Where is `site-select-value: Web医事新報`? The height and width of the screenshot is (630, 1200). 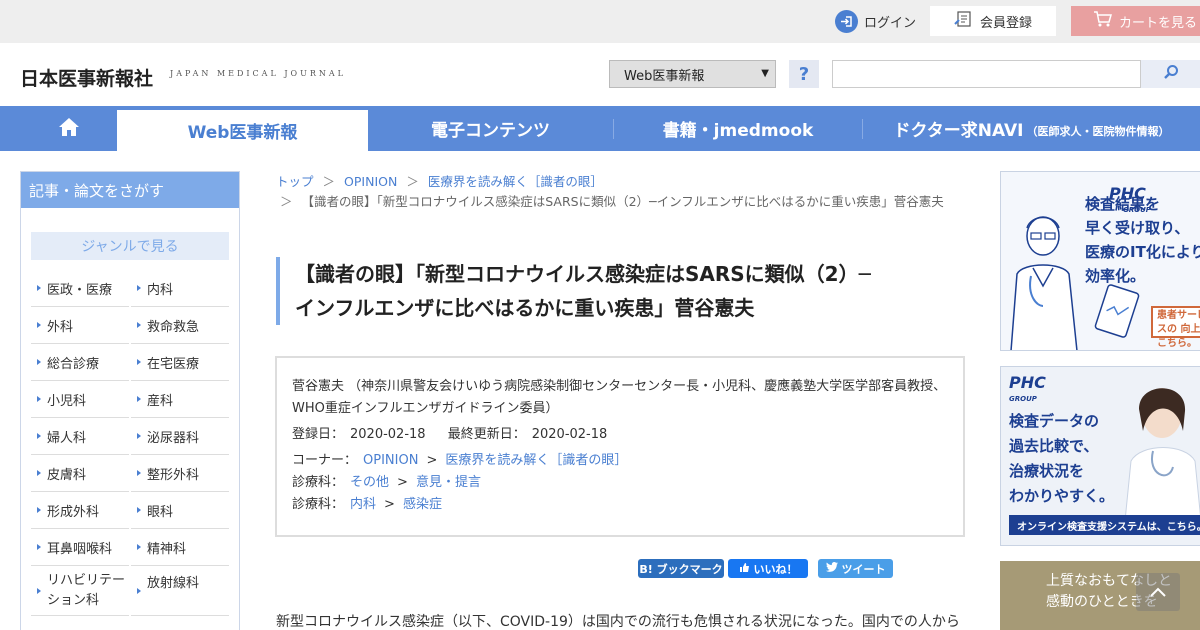 site-select-value: Web医事新報 is located at coordinates (664, 76).